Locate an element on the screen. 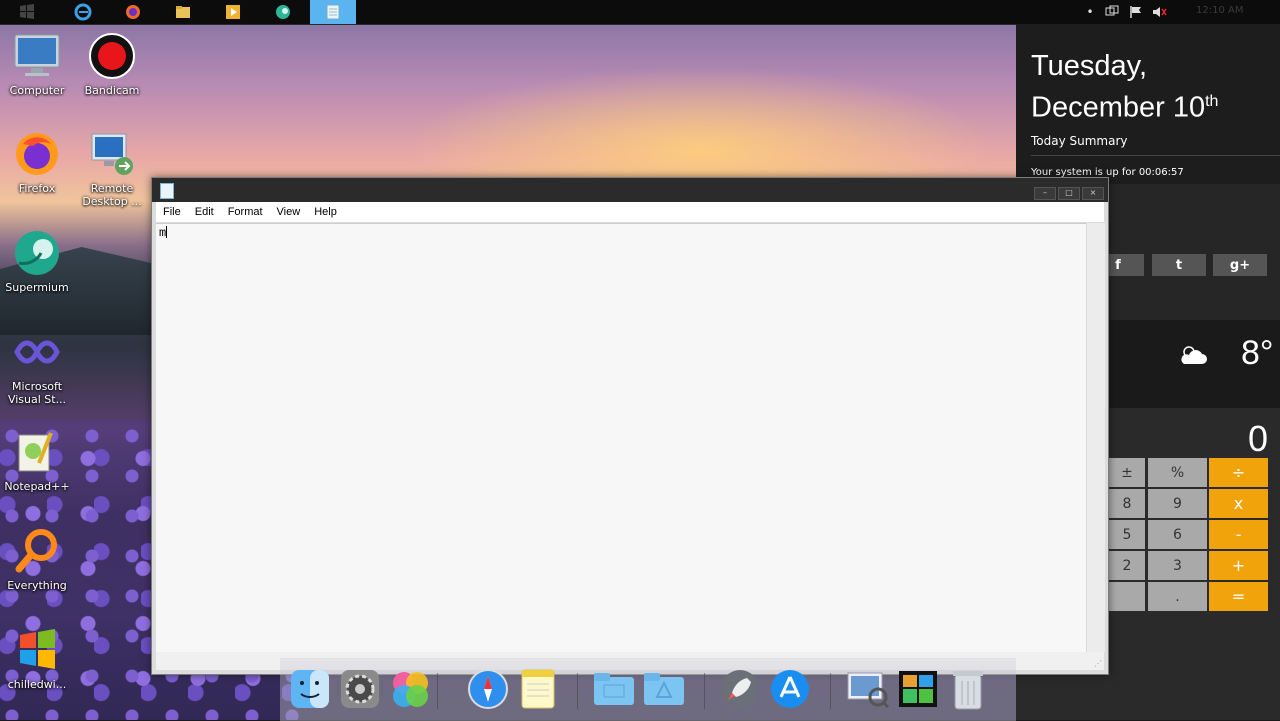 The height and width of the screenshot is (721, 1280). start-button is located at coordinates (27, 12).